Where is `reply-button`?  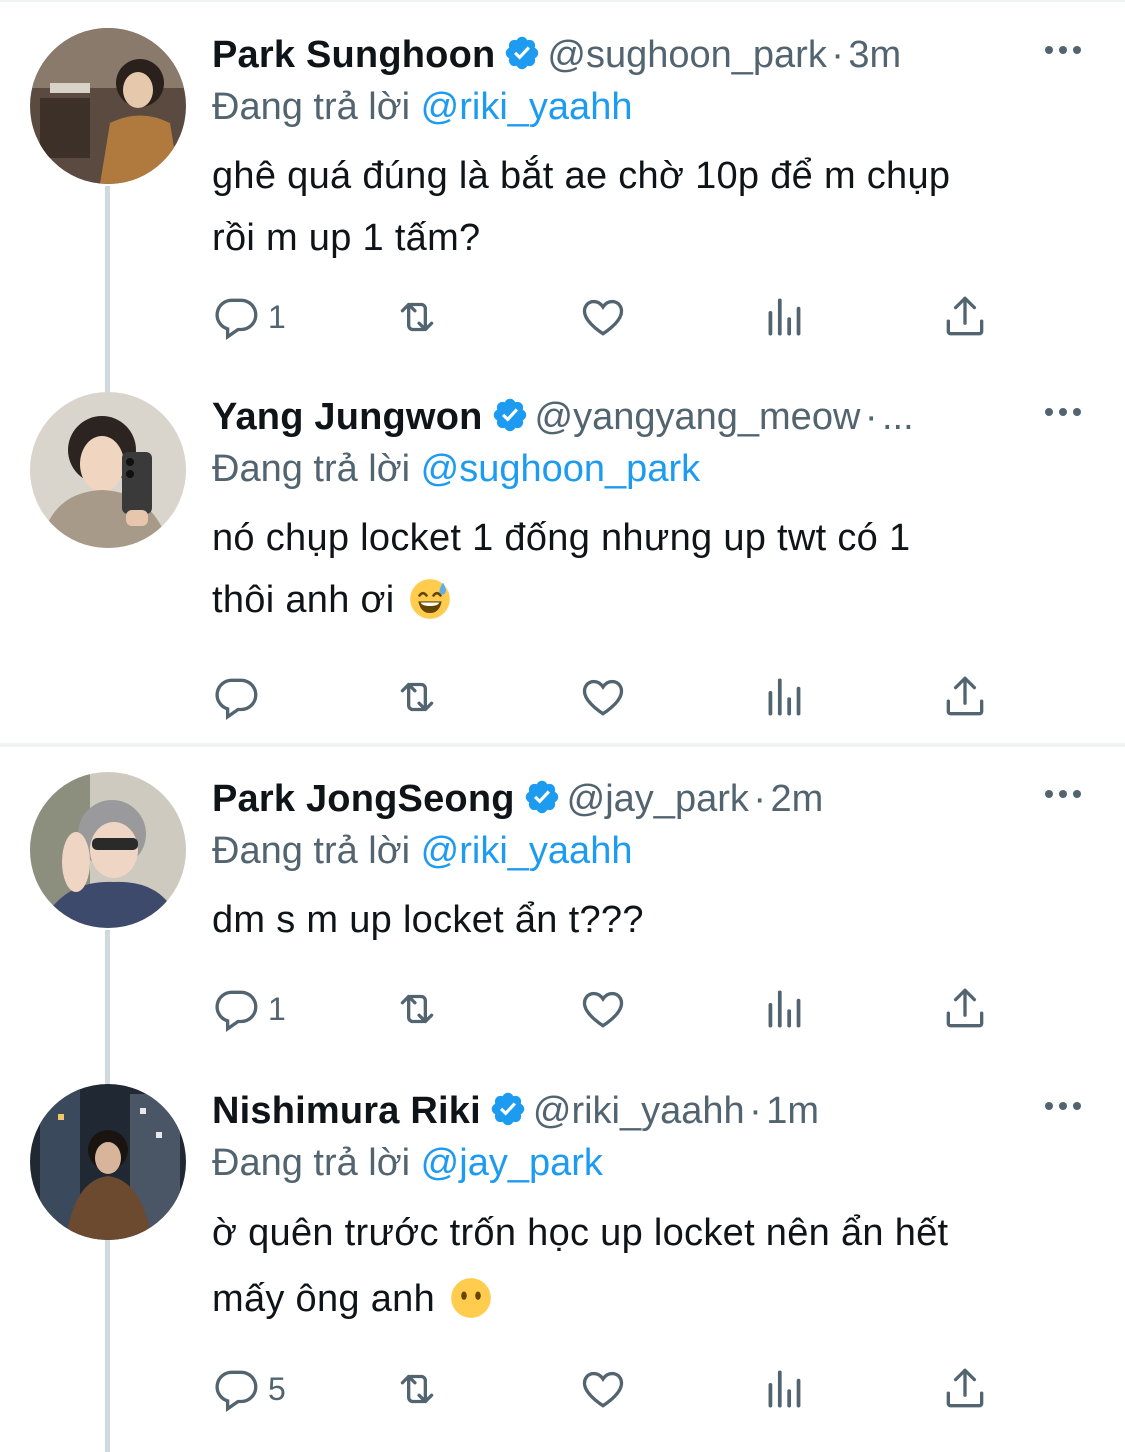 reply-button is located at coordinates (240, 697).